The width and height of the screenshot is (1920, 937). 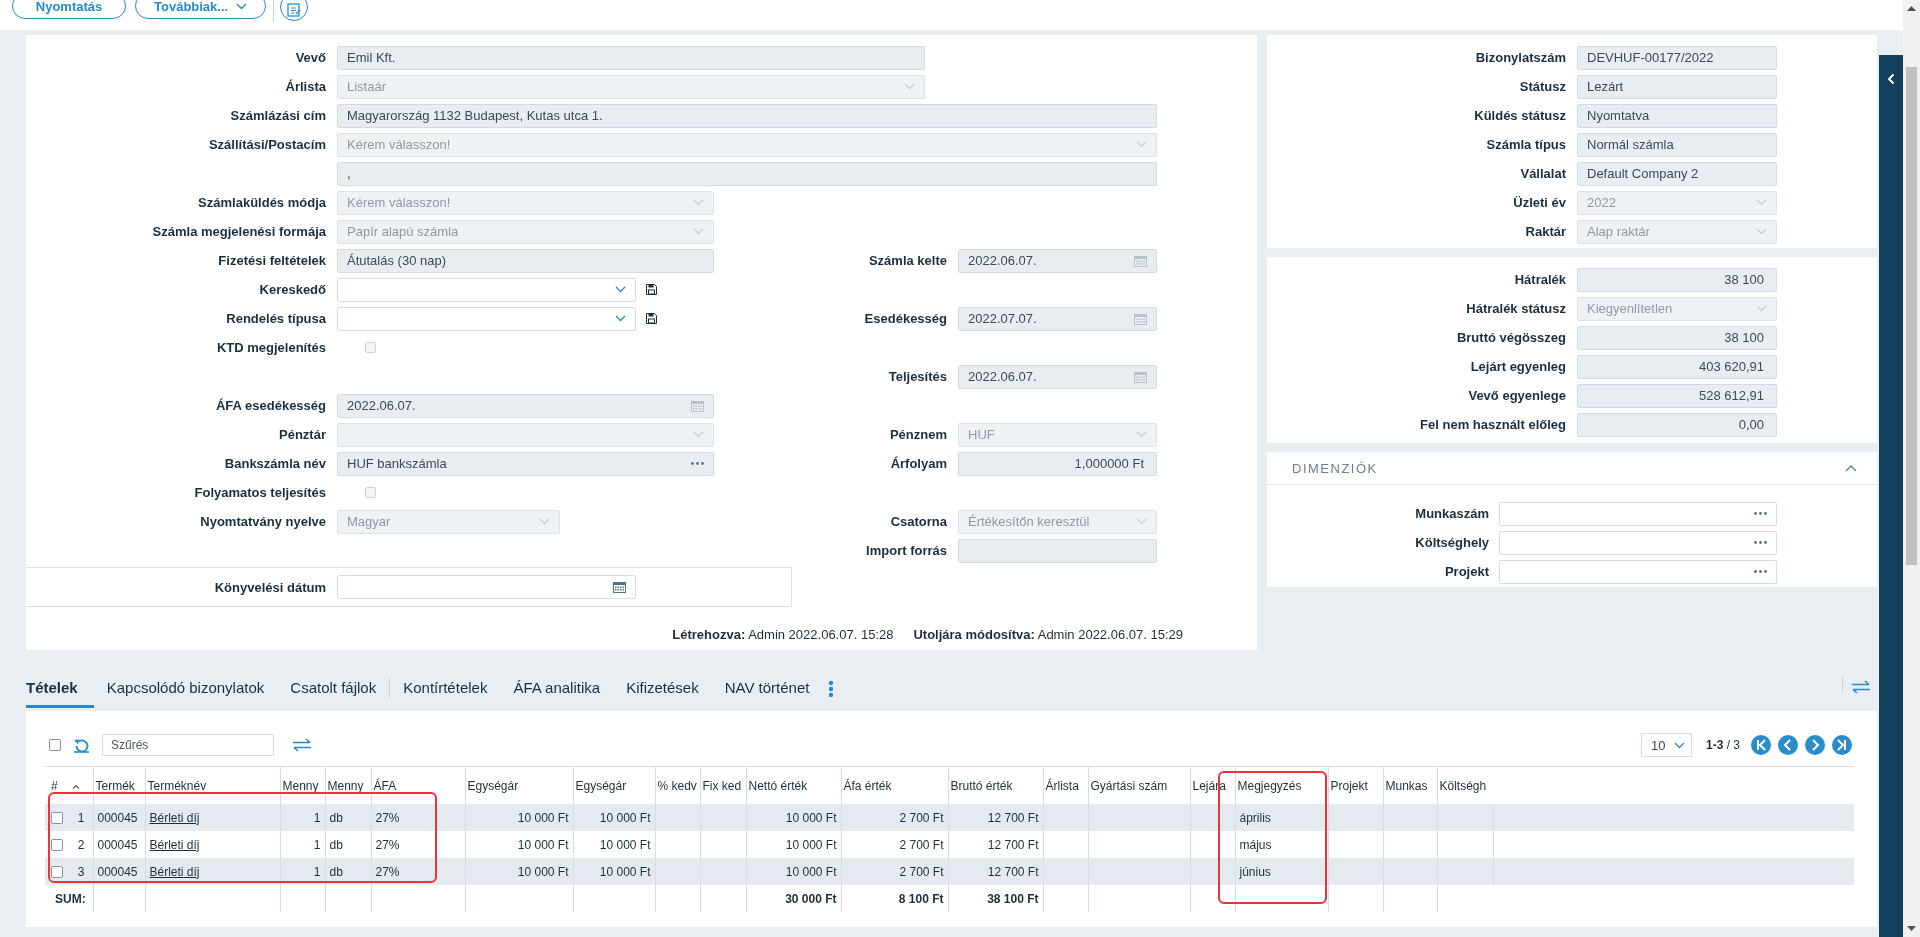 I want to click on tab: Kifizetések, so click(x=662, y=689).